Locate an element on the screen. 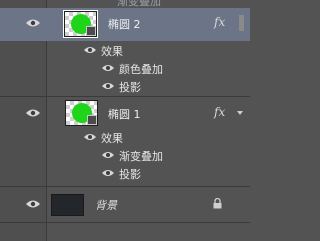 The width and height of the screenshot is (320, 241). effect-label: 颜色叠加 is located at coordinates (141, 69).